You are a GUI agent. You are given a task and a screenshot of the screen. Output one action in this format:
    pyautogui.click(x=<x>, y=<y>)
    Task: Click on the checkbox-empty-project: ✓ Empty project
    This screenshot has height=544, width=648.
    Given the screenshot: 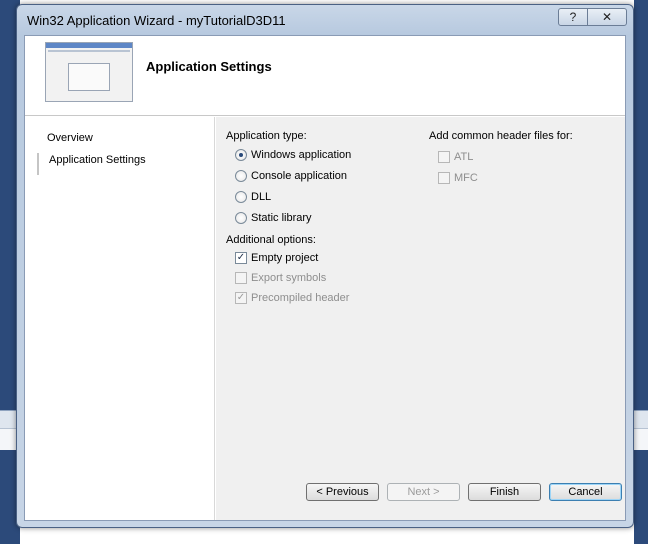 What is the action you would take?
    pyautogui.click(x=276, y=258)
    